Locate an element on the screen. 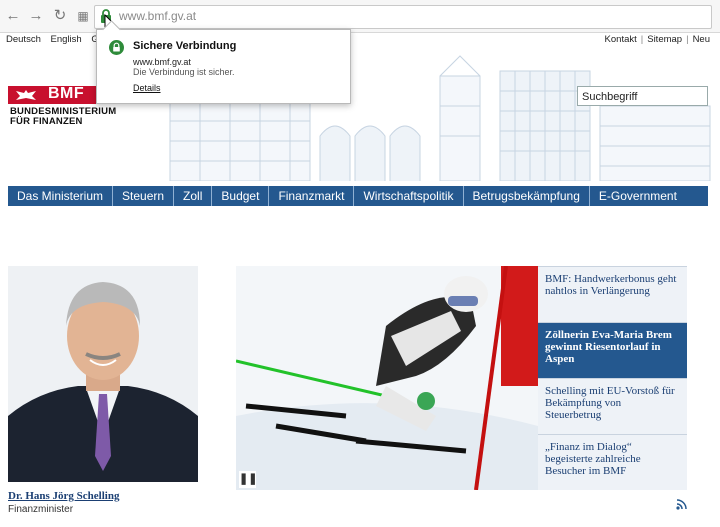 The height and width of the screenshot is (527, 720). nav-budget: Budget is located at coordinates (241, 196).